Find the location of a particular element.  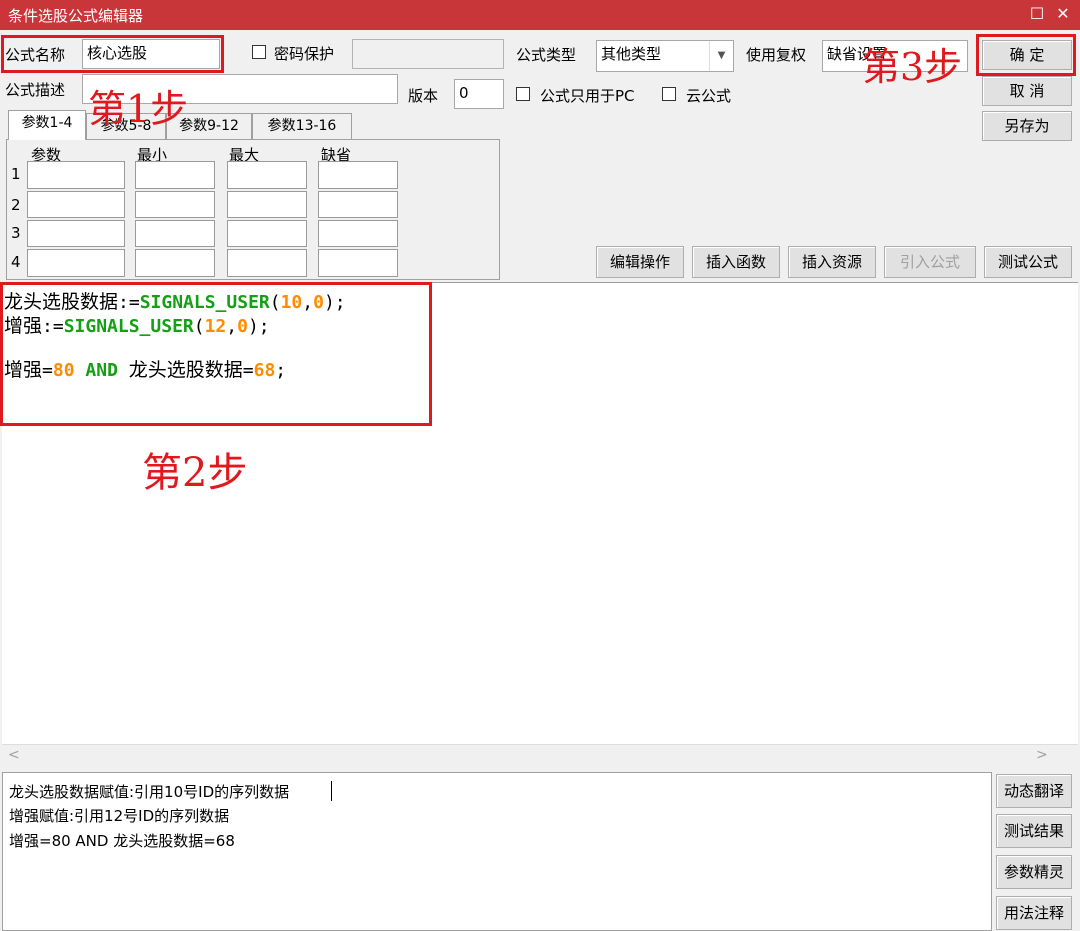

row-number: 2 is located at coordinates (16, 205).